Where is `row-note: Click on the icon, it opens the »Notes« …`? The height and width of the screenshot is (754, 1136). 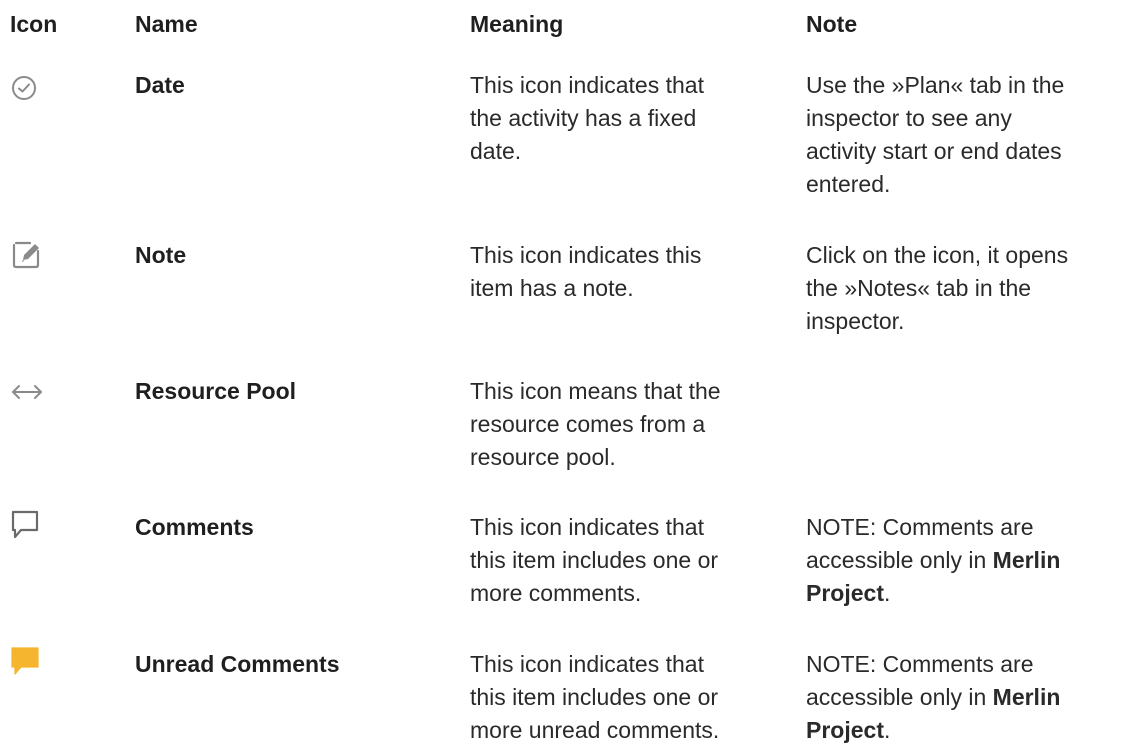
row-note: Click on the icon, it opens the »Notes« … is located at coordinates (966, 288).